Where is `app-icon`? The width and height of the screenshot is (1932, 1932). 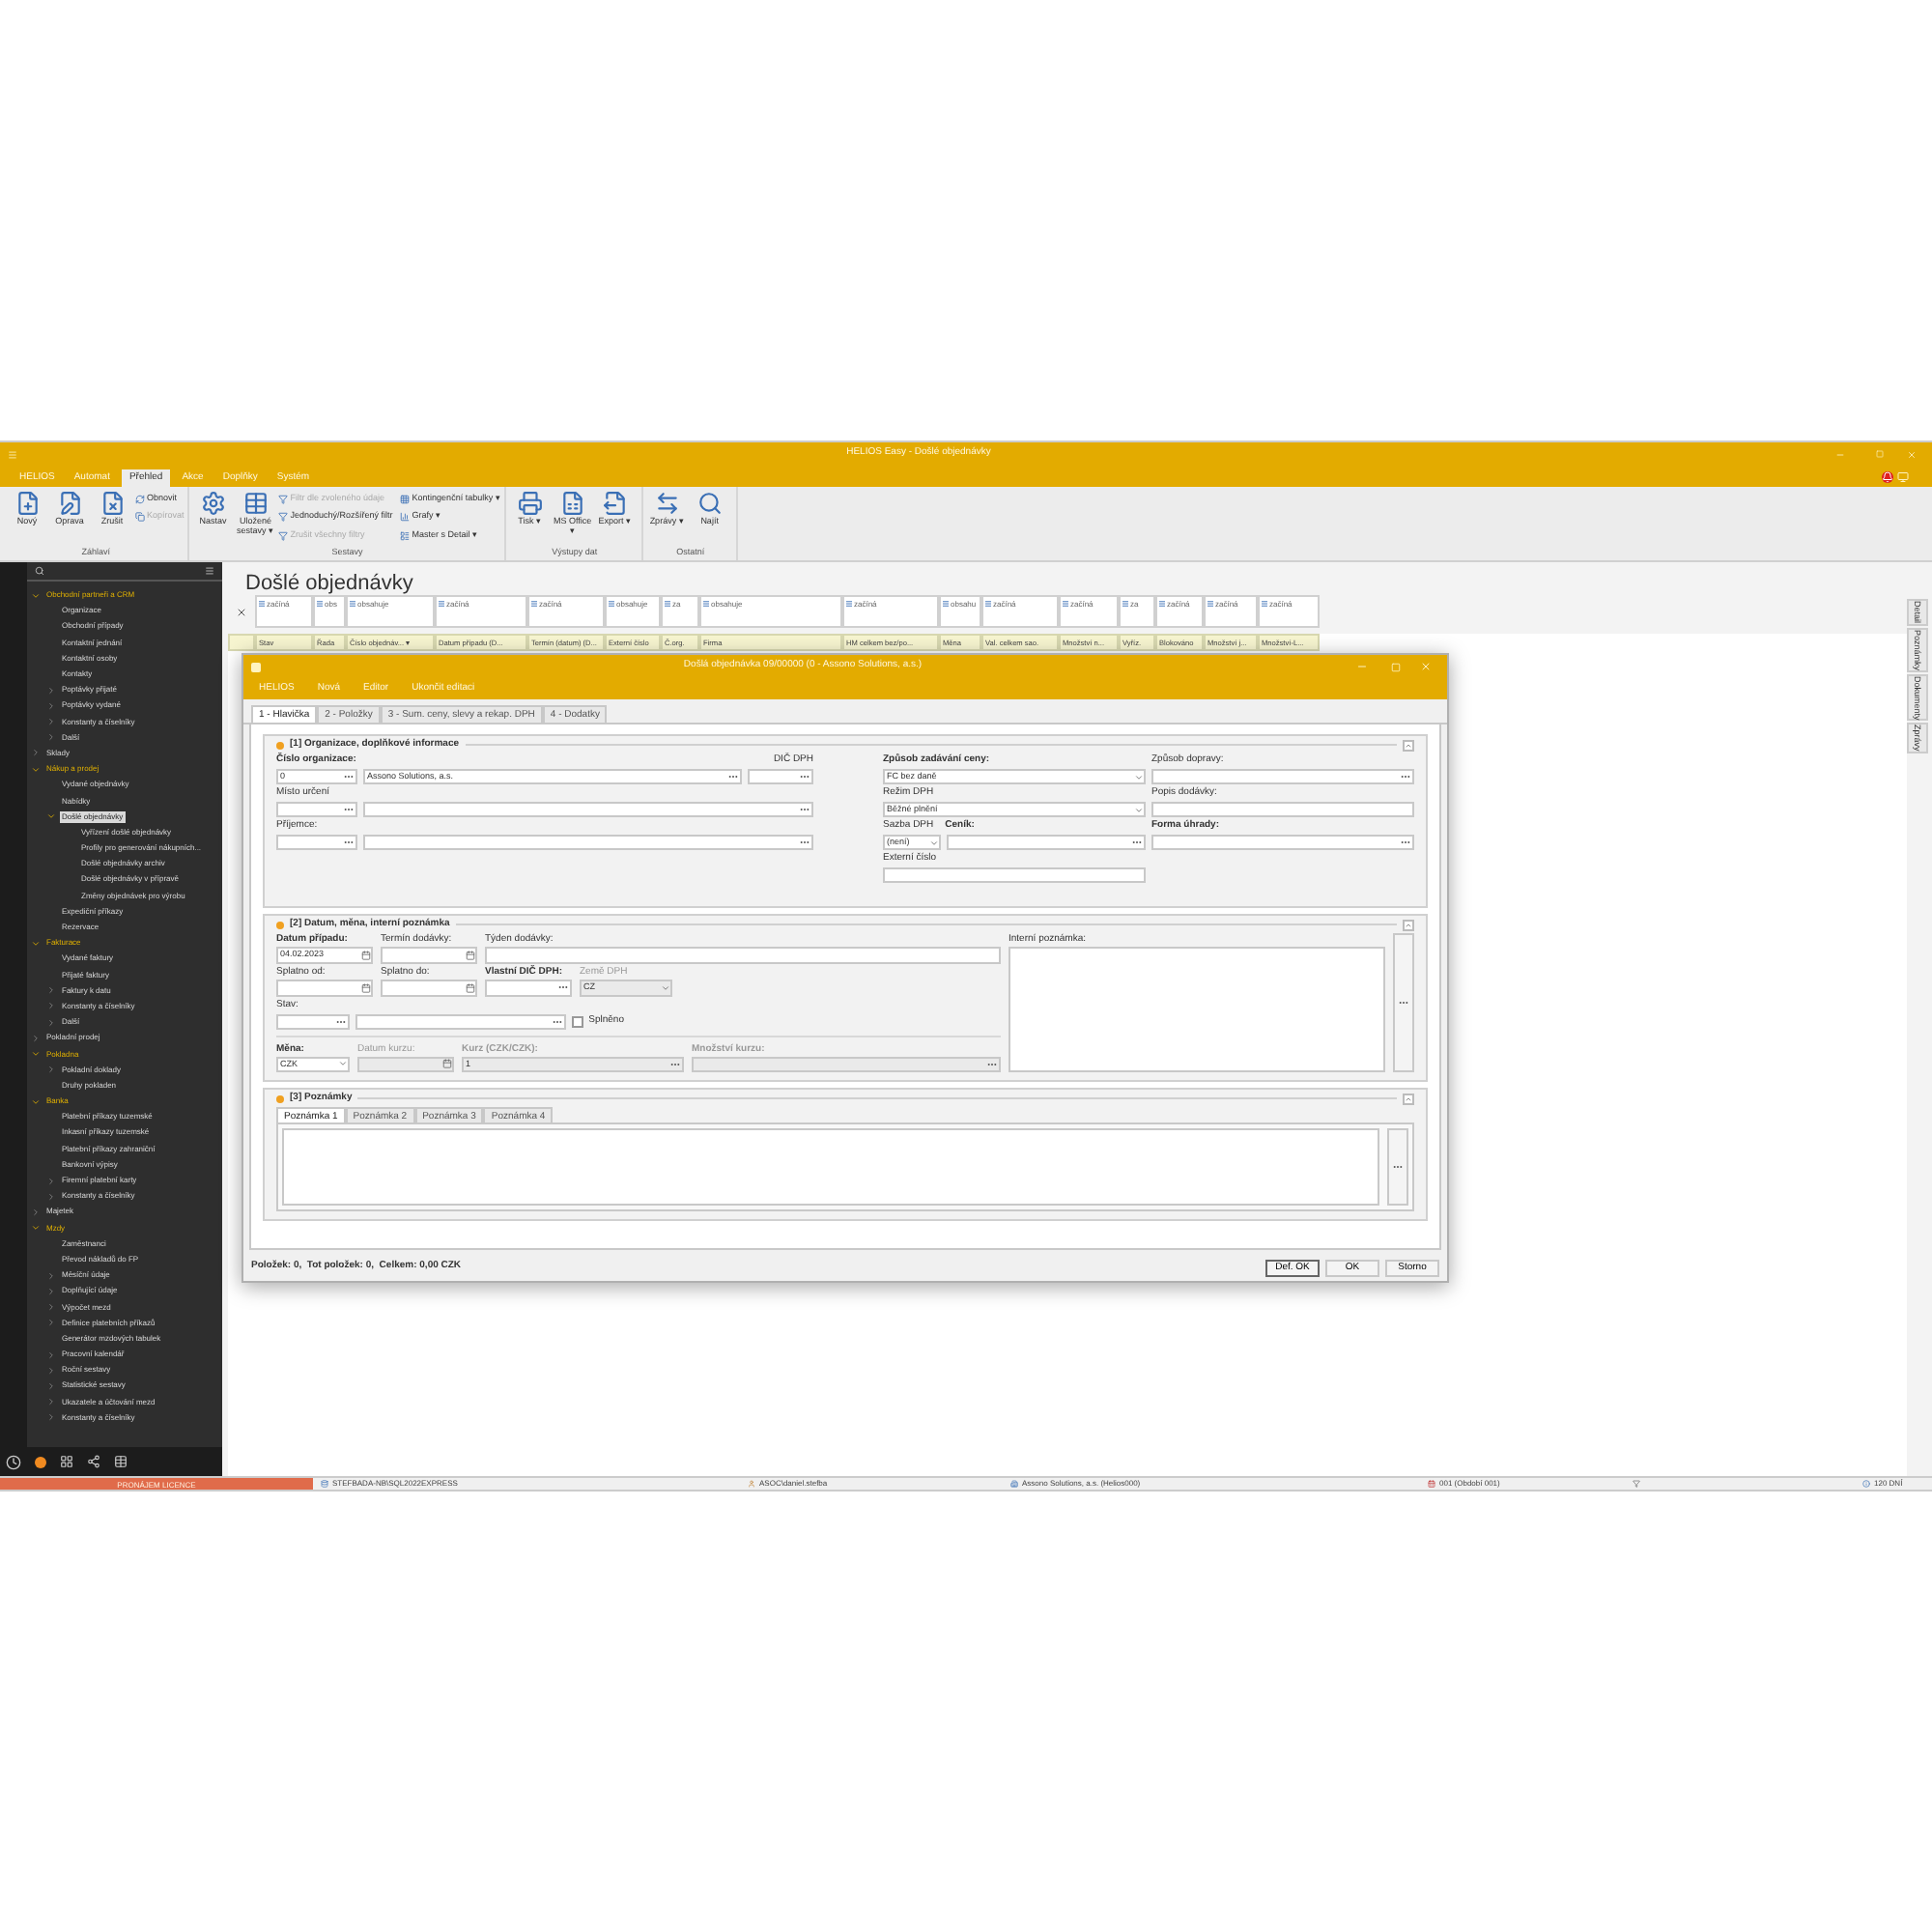 app-icon is located at coordinates (256, 666).